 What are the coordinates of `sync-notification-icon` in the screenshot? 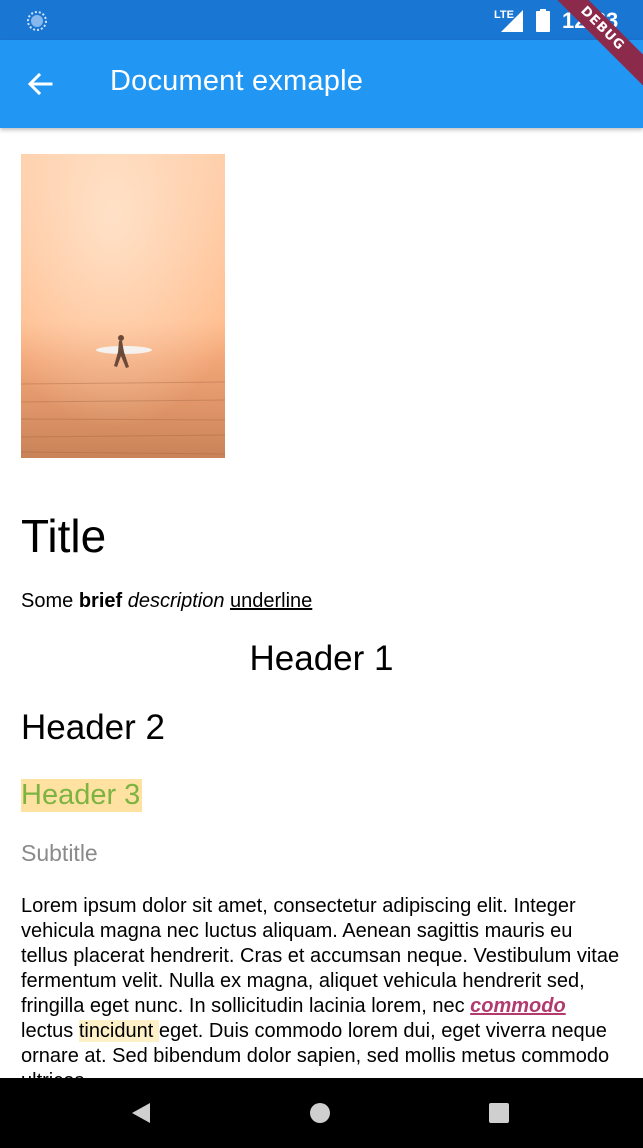 It's located at (37, 21).